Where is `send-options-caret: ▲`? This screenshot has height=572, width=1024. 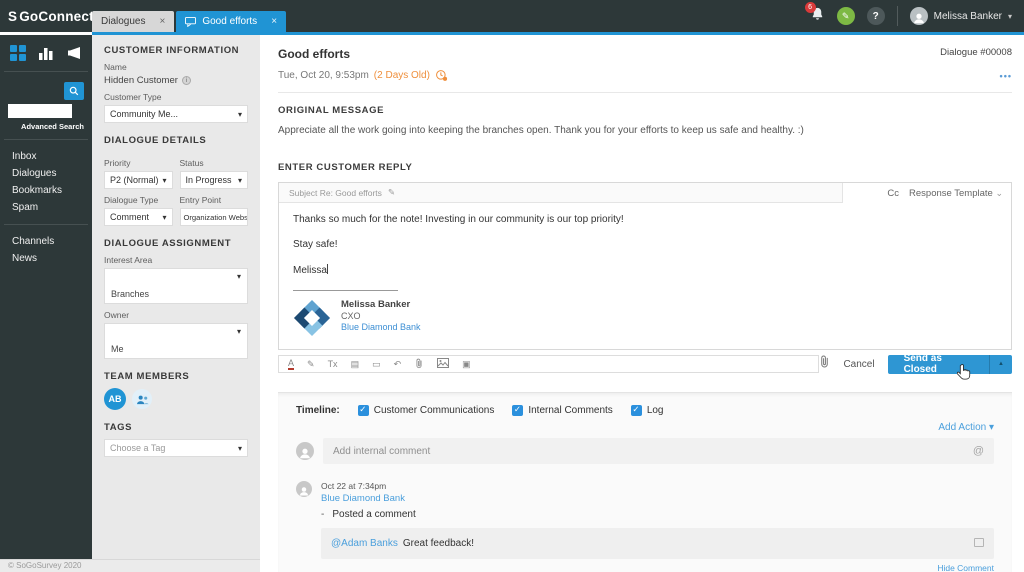
send-options-caret: ▲ is located at coordinates (1000, 364).